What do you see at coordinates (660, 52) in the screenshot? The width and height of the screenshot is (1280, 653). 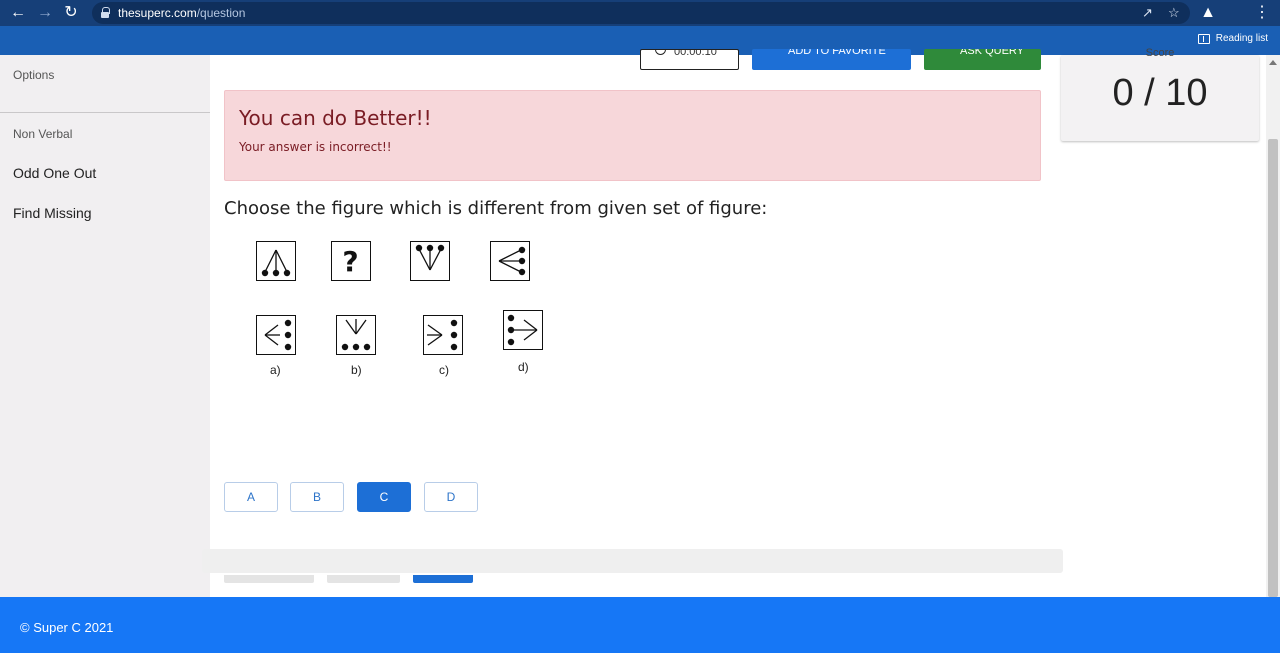 I see `clock-icon` at bounding box center [660, 52].